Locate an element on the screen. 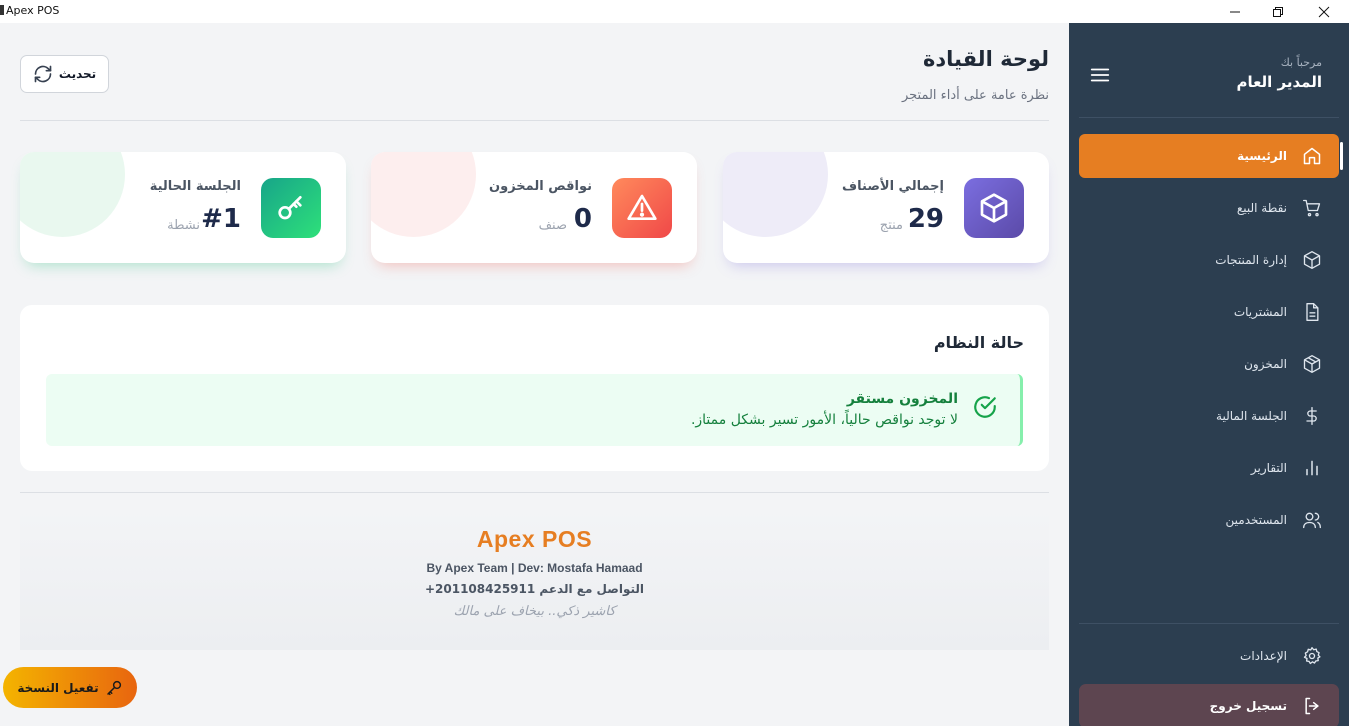  sidebar-item-label: إدارة المنتجات is located at coordinates (1251, 260).